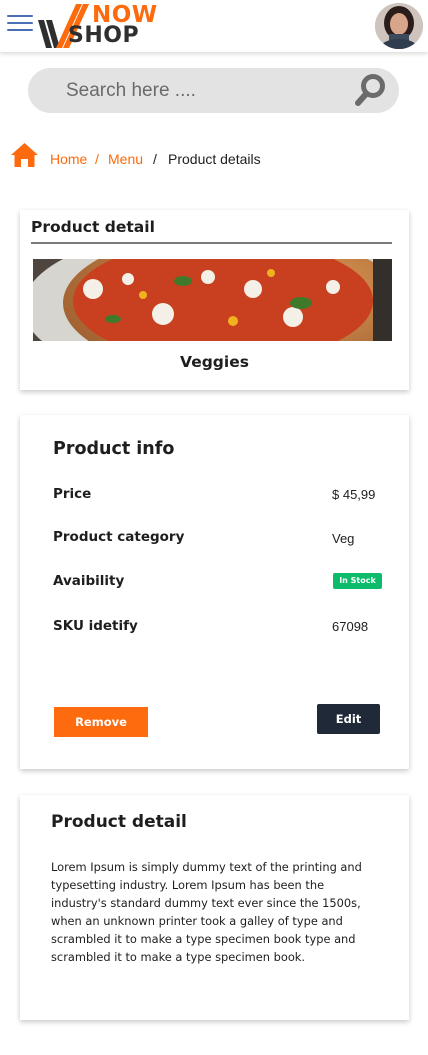 Image resolution: width=428 pixels, height=1055 pixels. I want to click on product-image, so click(212, 300).